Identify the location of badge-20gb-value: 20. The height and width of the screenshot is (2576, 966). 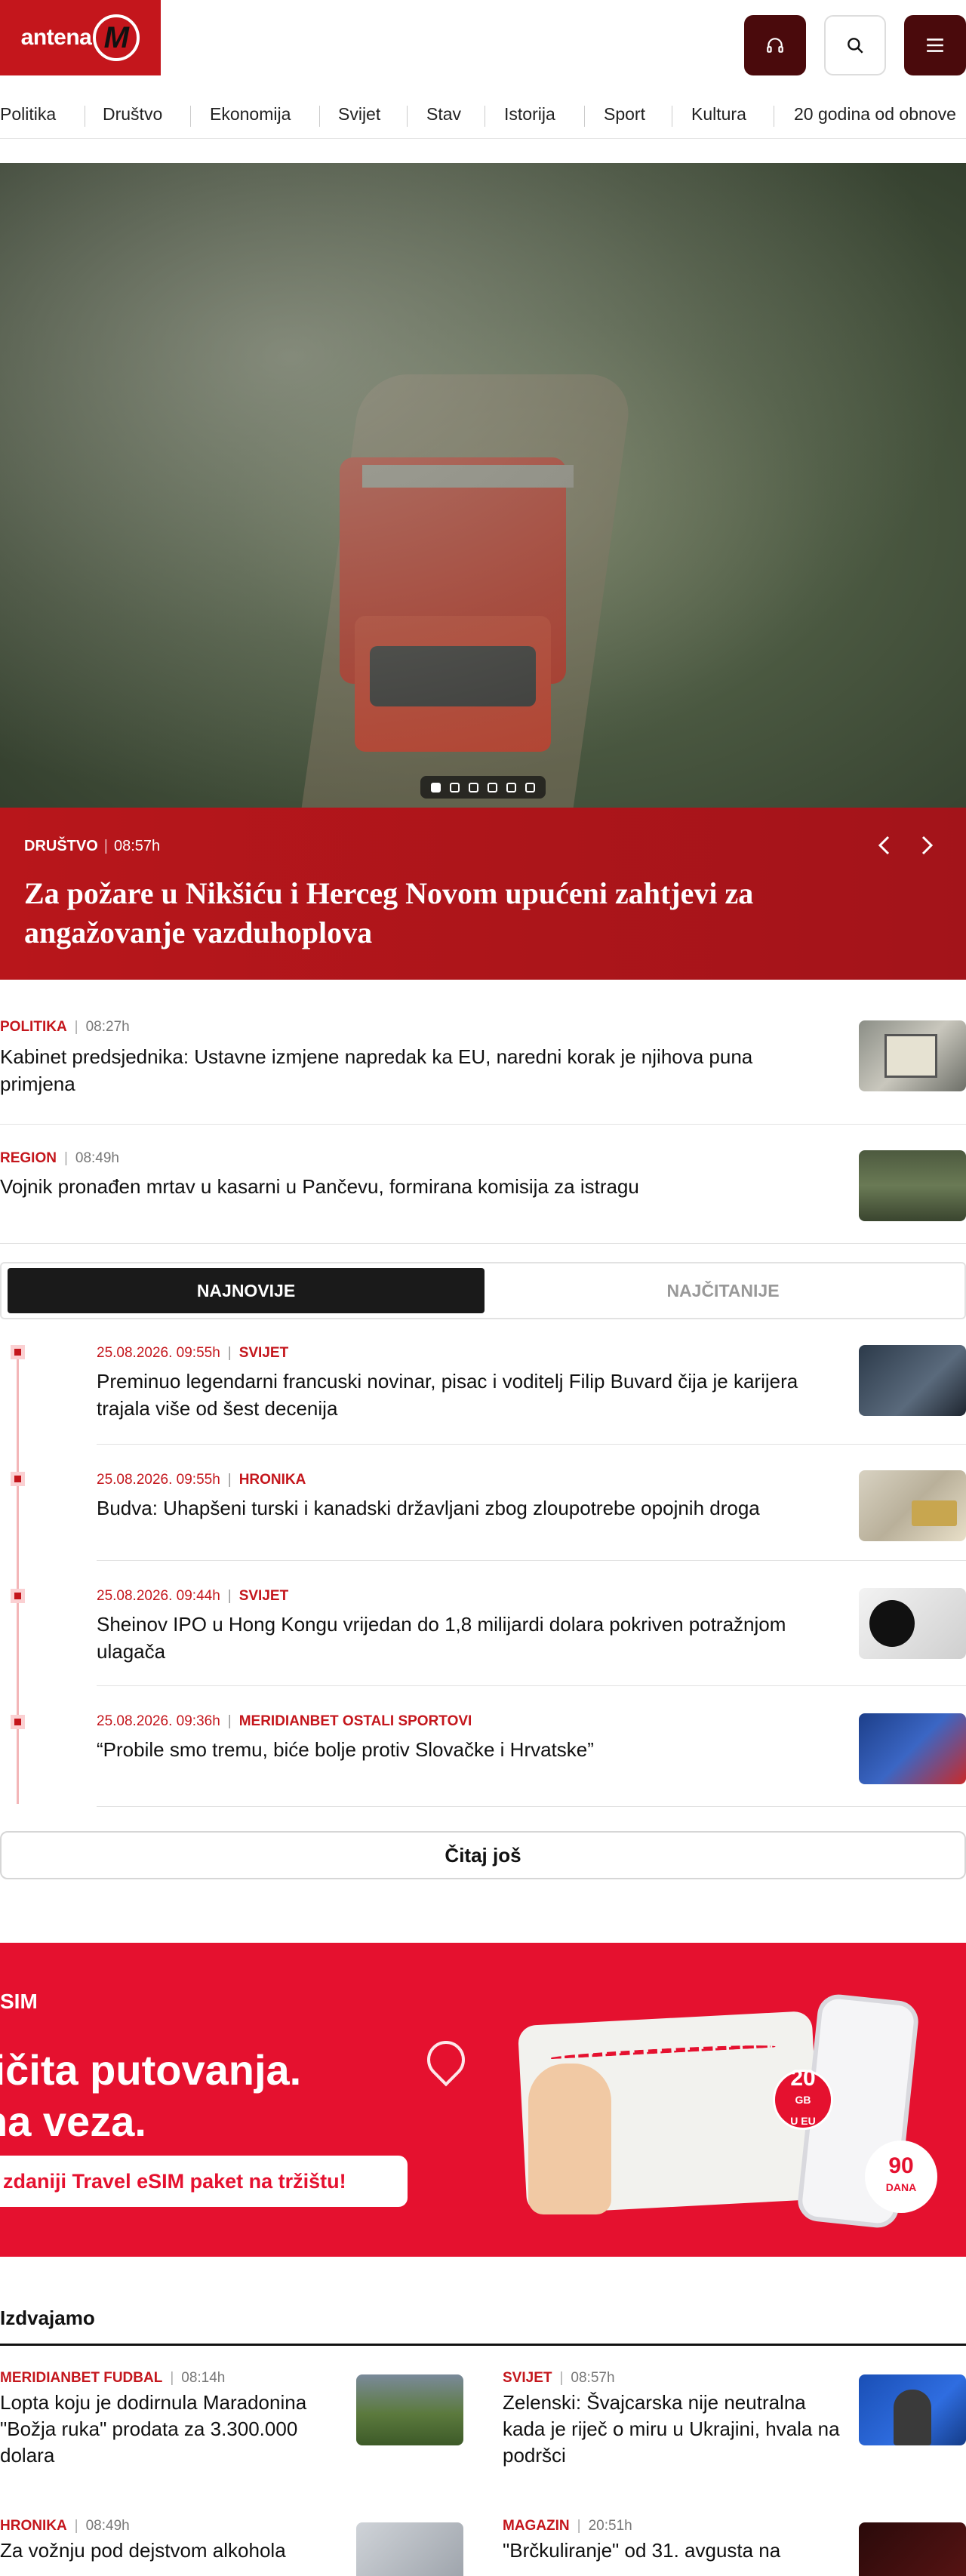
(803, 2078).